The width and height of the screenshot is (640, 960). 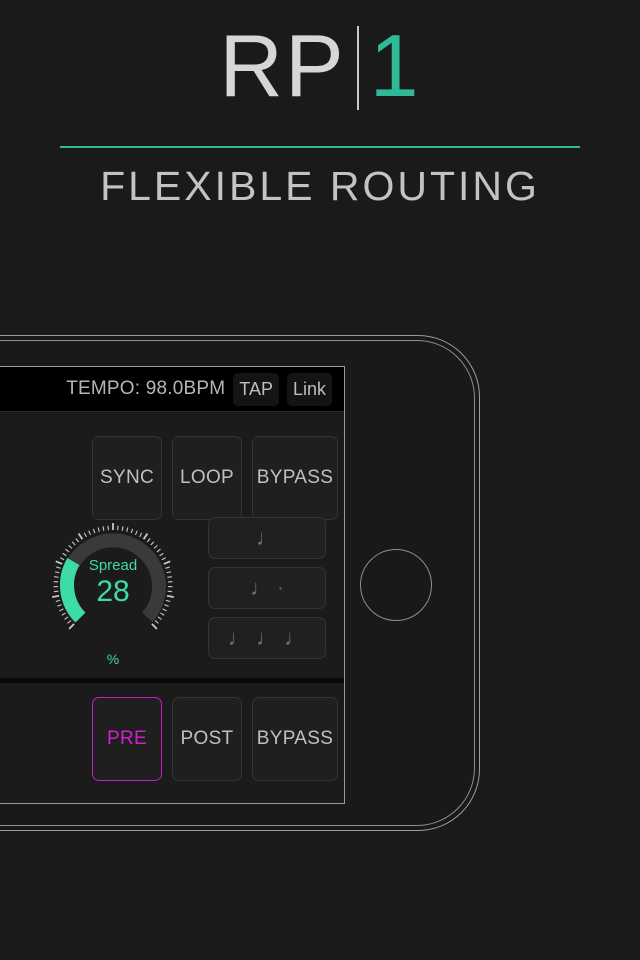 I want to click on knob-value: 28, so click(x=113, y=591).